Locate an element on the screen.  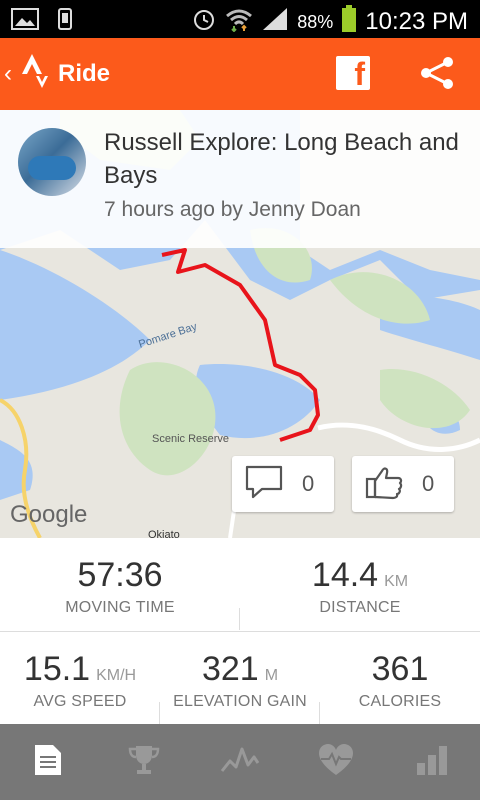
achievements-tab is located at coordinates (144, 762).